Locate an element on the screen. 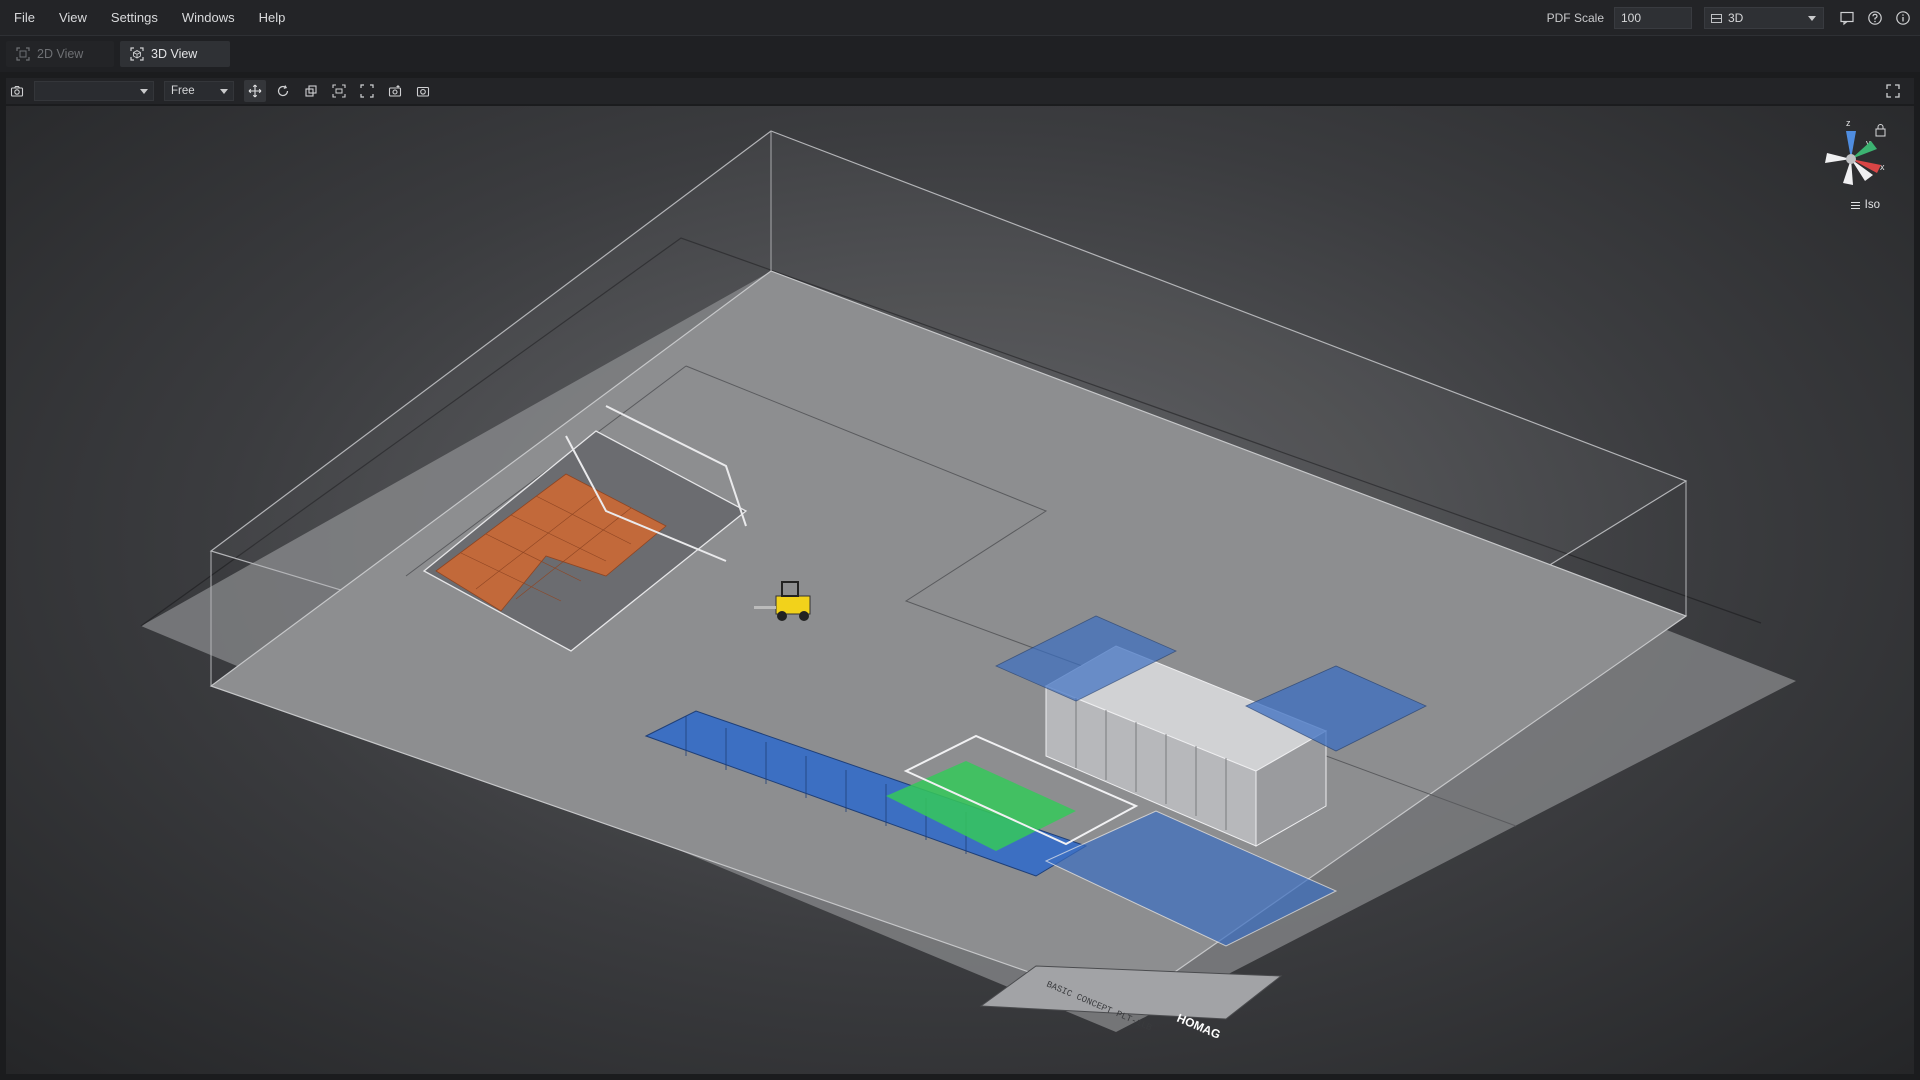  screenshot-icon is located at coordinates (423, 91).